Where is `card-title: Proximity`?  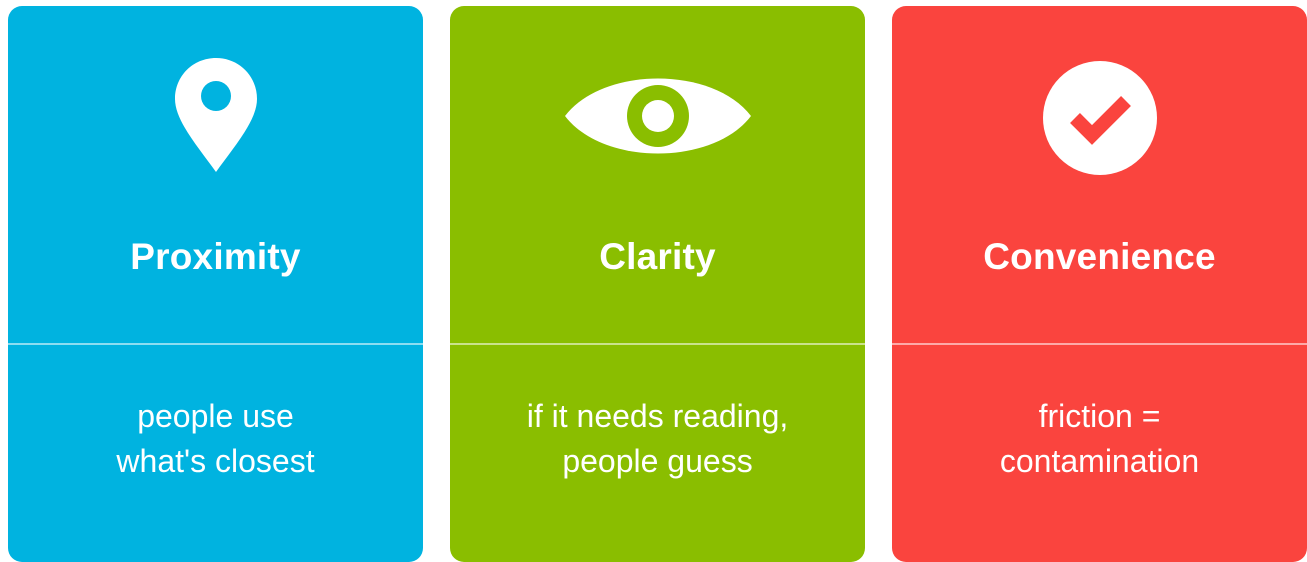
card-title: Proximity is located at coordinates (215, 256).